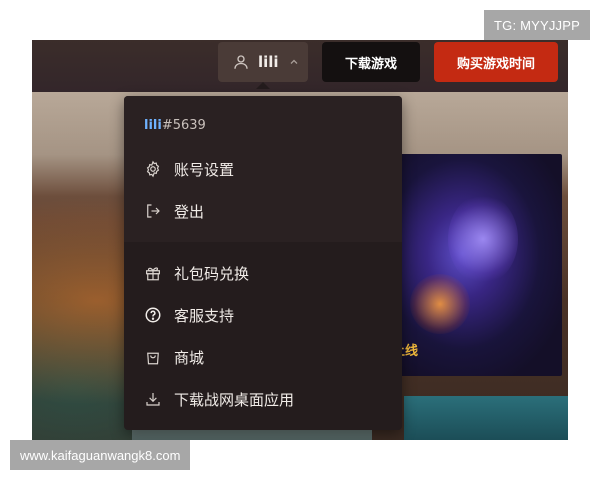 The width and height of the screenshot is (600, 480). Describe the element at coordinates (153, 315) in the screenshot. I see `help-circle-icon` at that location.